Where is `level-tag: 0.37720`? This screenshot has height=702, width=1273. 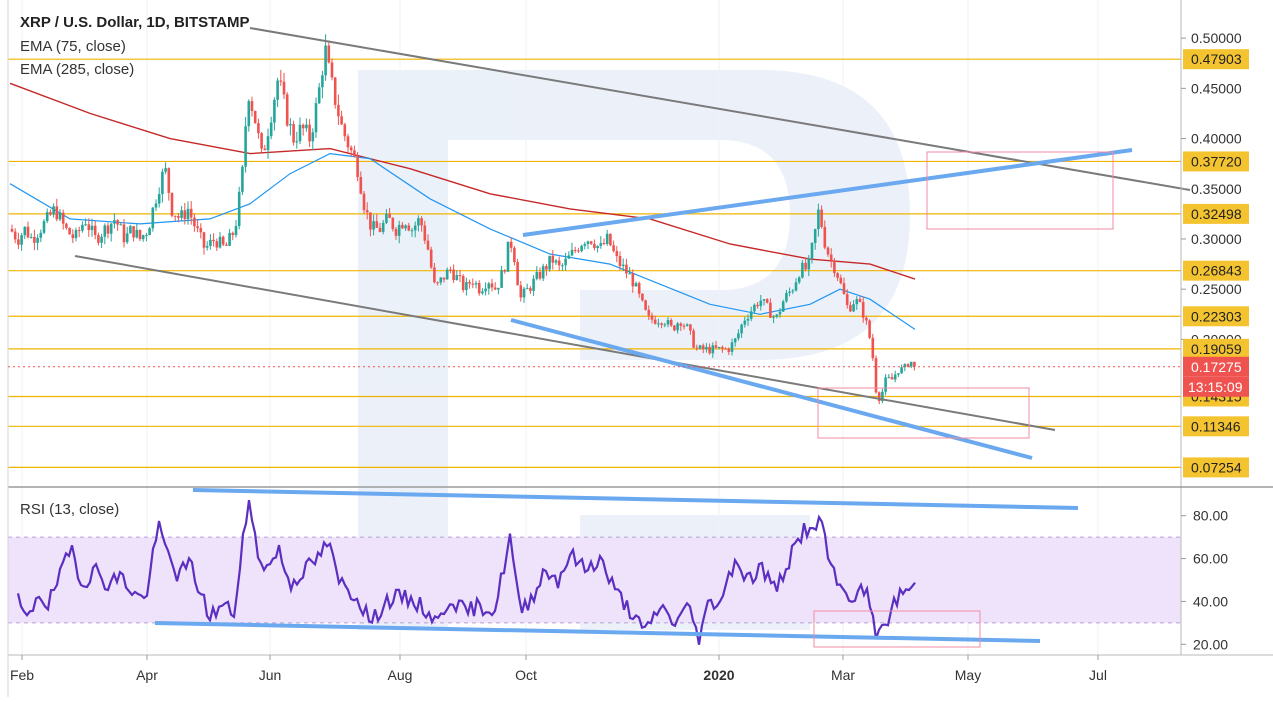
level-tag: 0.37720 is located at coordinates (1216, 161).